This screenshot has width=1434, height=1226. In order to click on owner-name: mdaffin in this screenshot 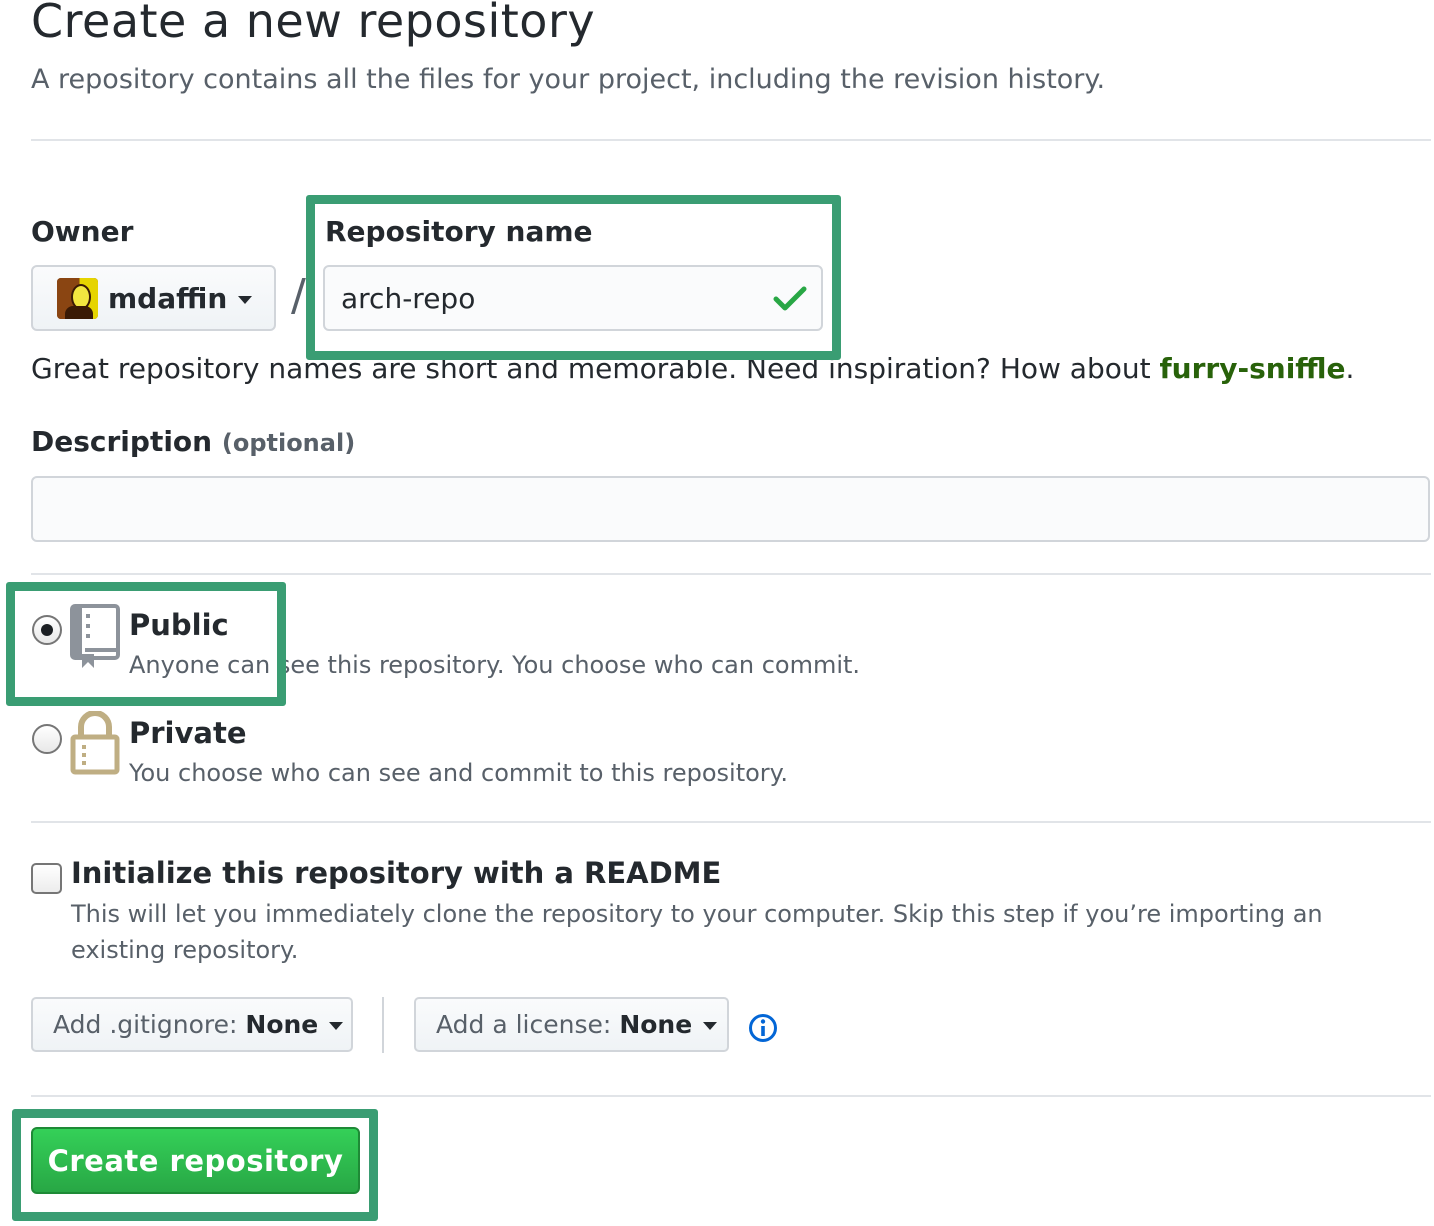, I will do `click(168, 298)`.